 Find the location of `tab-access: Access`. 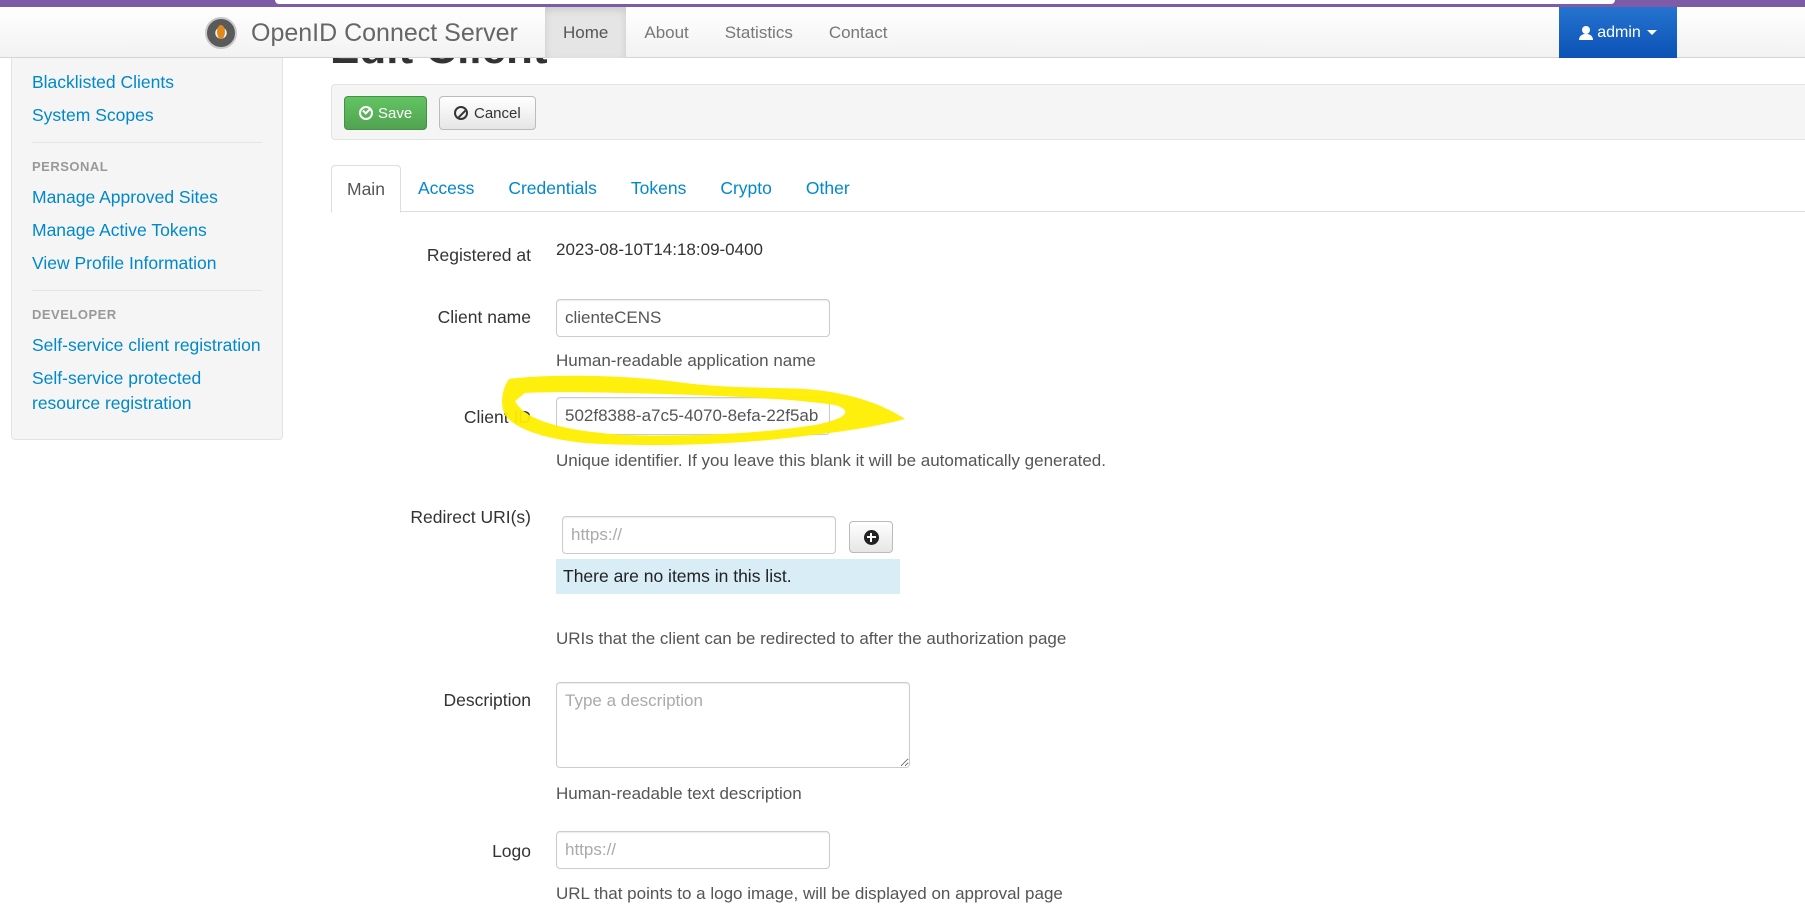

tab-access: Access is located at coordinates (446, 188).